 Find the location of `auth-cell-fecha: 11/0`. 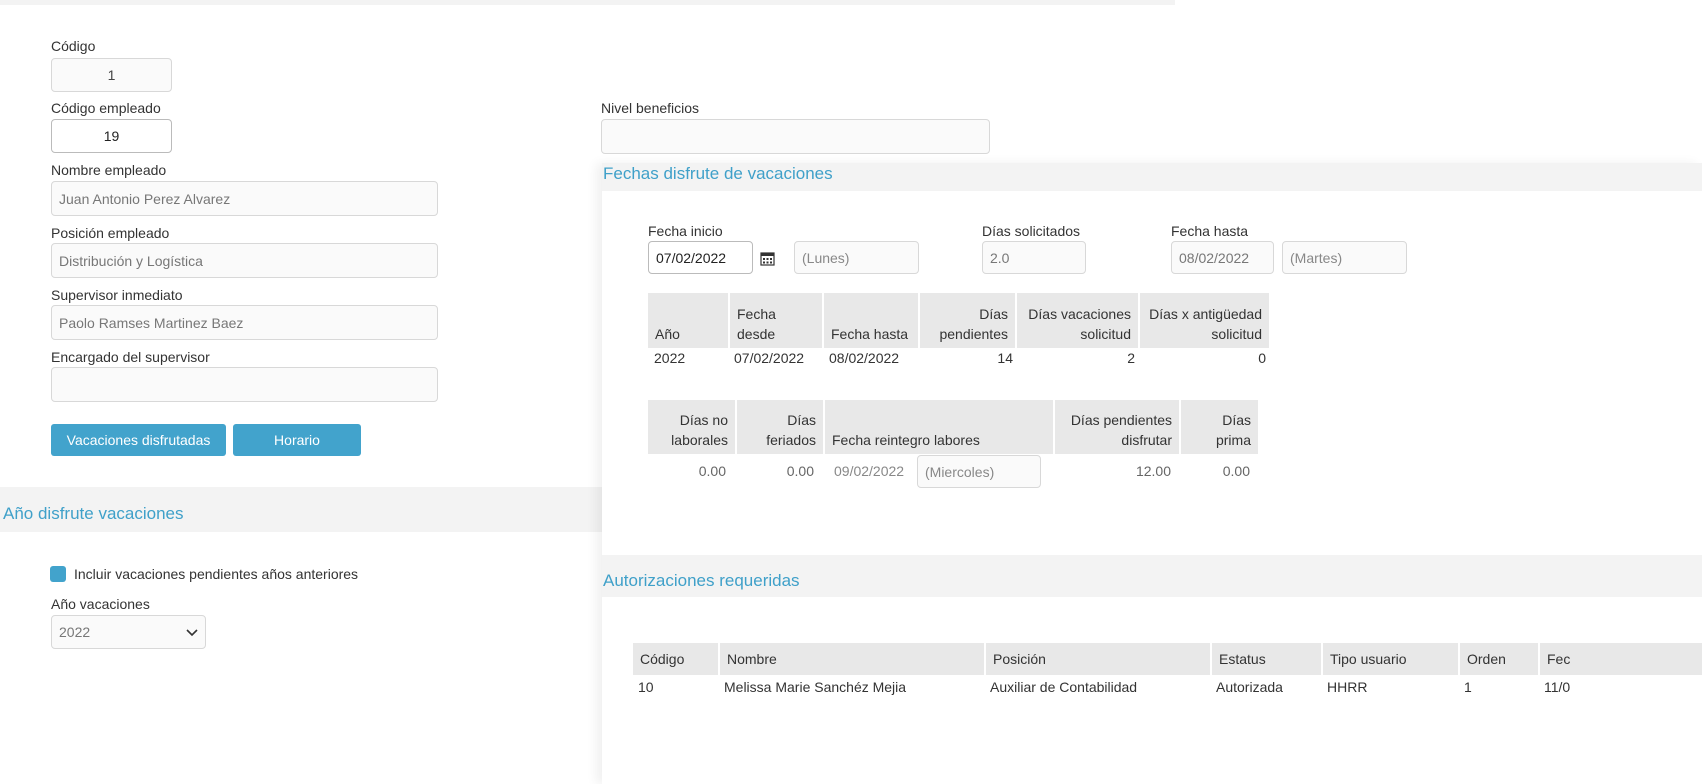

auth-cell-fecha: 11/0 is located at coordinates (1557, 687).